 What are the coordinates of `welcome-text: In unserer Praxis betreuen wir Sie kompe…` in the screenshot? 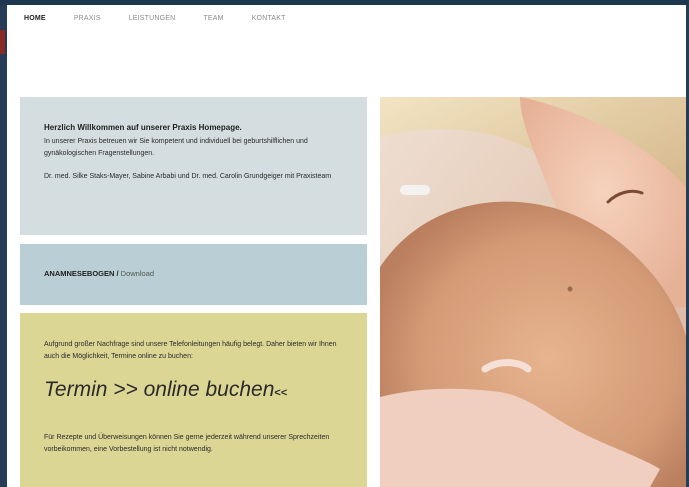 It's located at (176, 147).